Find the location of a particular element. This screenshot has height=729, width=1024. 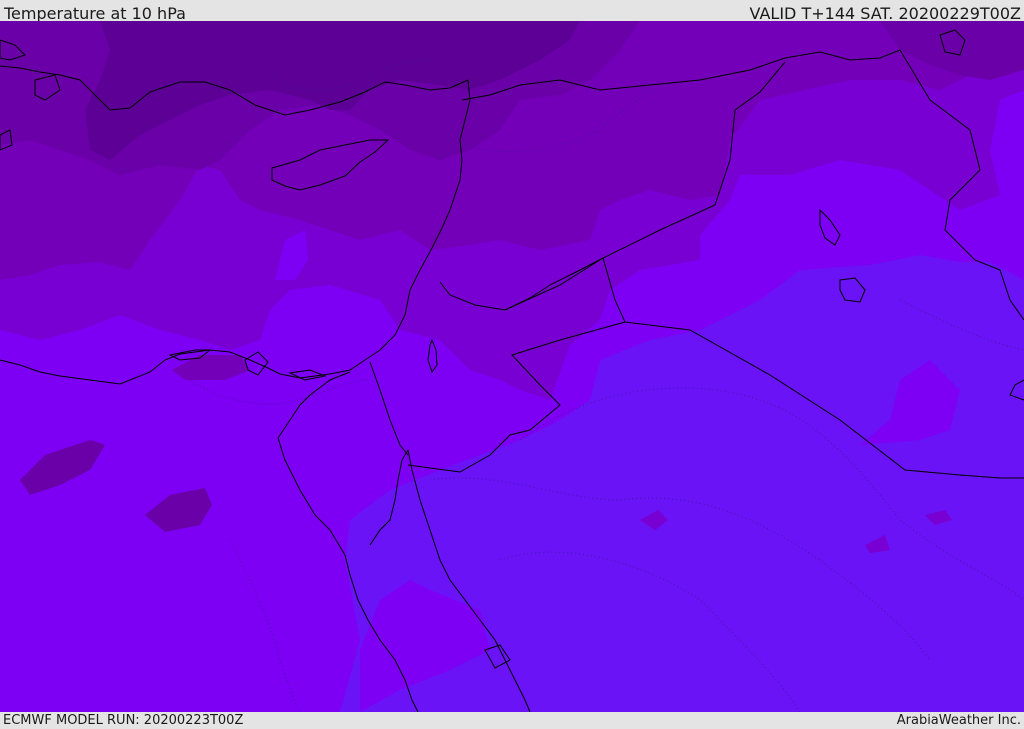

credit-label: ArabiaWeather Inc. is located at coordinates (958, 720).